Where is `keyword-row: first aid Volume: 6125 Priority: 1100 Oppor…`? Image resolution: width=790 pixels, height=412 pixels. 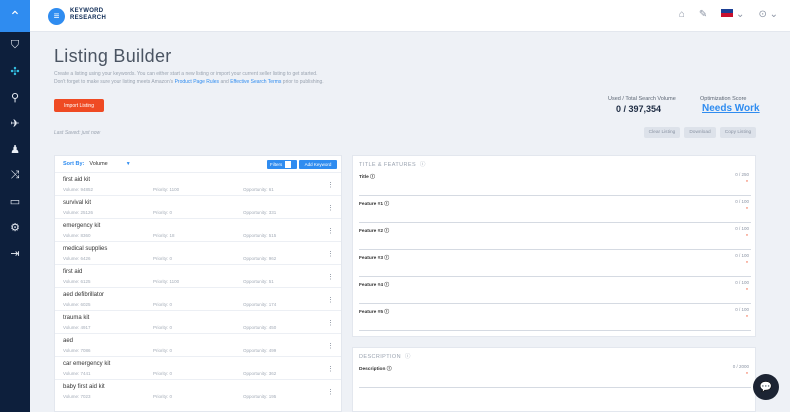
keyword-row: first aid Volume: 6125 Priority: 1100 Oppor… is located at coordinates (198, 275).